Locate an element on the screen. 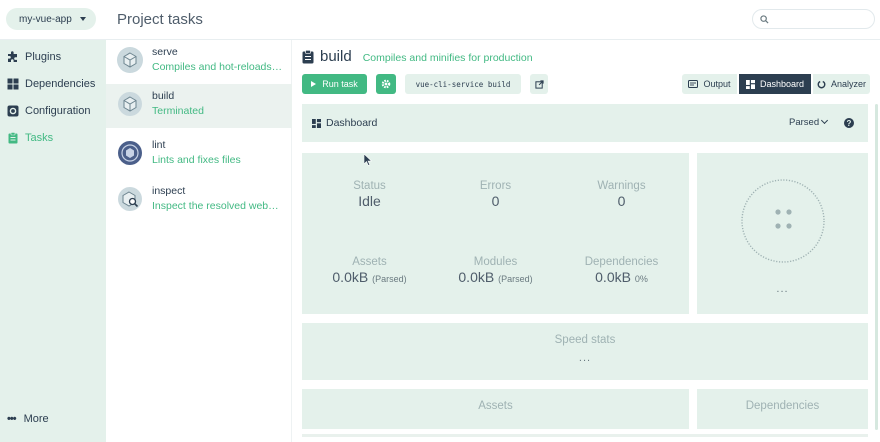 This screenshot has height=442, width=880. task-item-build: build Terminated is located at coordinates (199, 106).